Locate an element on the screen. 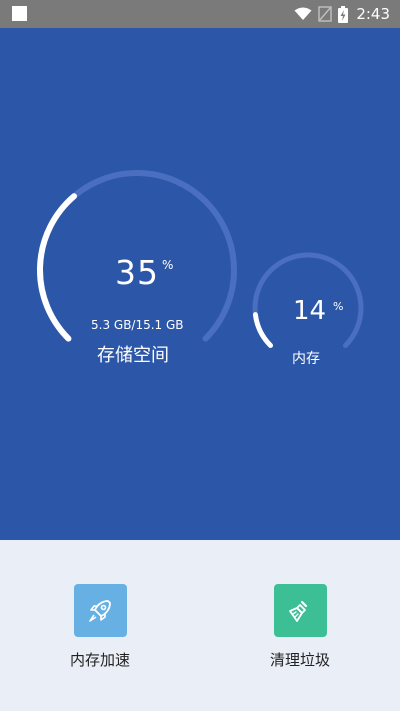 The image size is (400, 711). storage-percent: 35 is located at coordinates (137, 272).